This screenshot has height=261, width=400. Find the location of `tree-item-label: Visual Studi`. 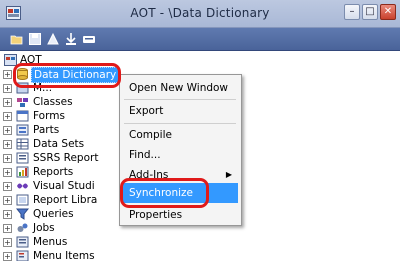

tree-item-label: Visual Studi is located at coordinates (64, 186).